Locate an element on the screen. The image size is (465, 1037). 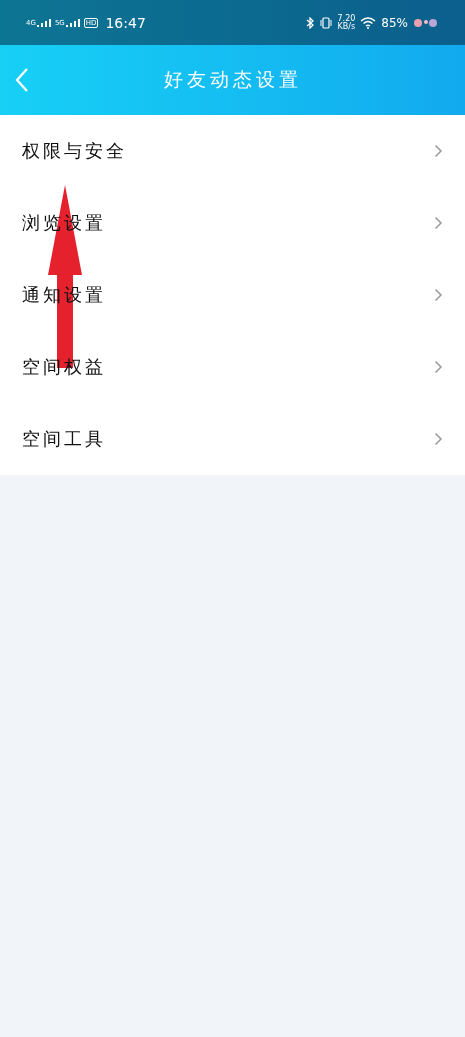
battery-percent: 85% is located at coordinates (394, 22).